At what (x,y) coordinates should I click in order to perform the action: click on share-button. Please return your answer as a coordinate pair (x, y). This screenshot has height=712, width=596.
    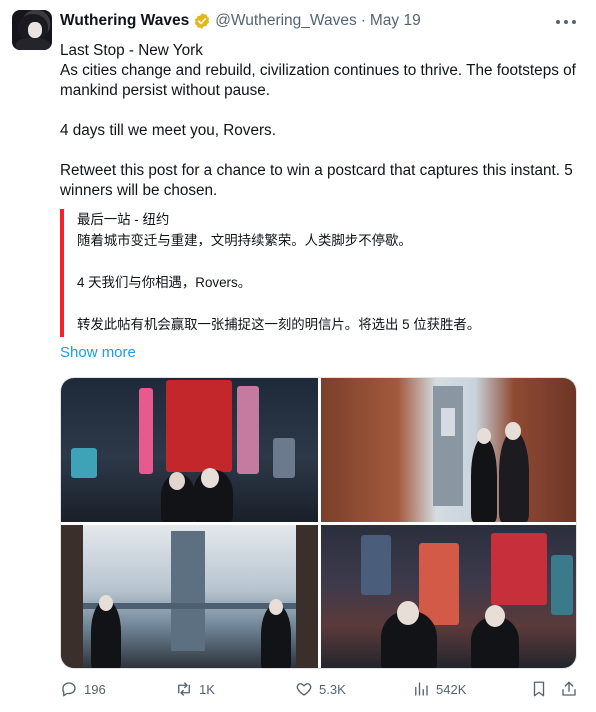
    Looking at the image, I should click on (569, 689).